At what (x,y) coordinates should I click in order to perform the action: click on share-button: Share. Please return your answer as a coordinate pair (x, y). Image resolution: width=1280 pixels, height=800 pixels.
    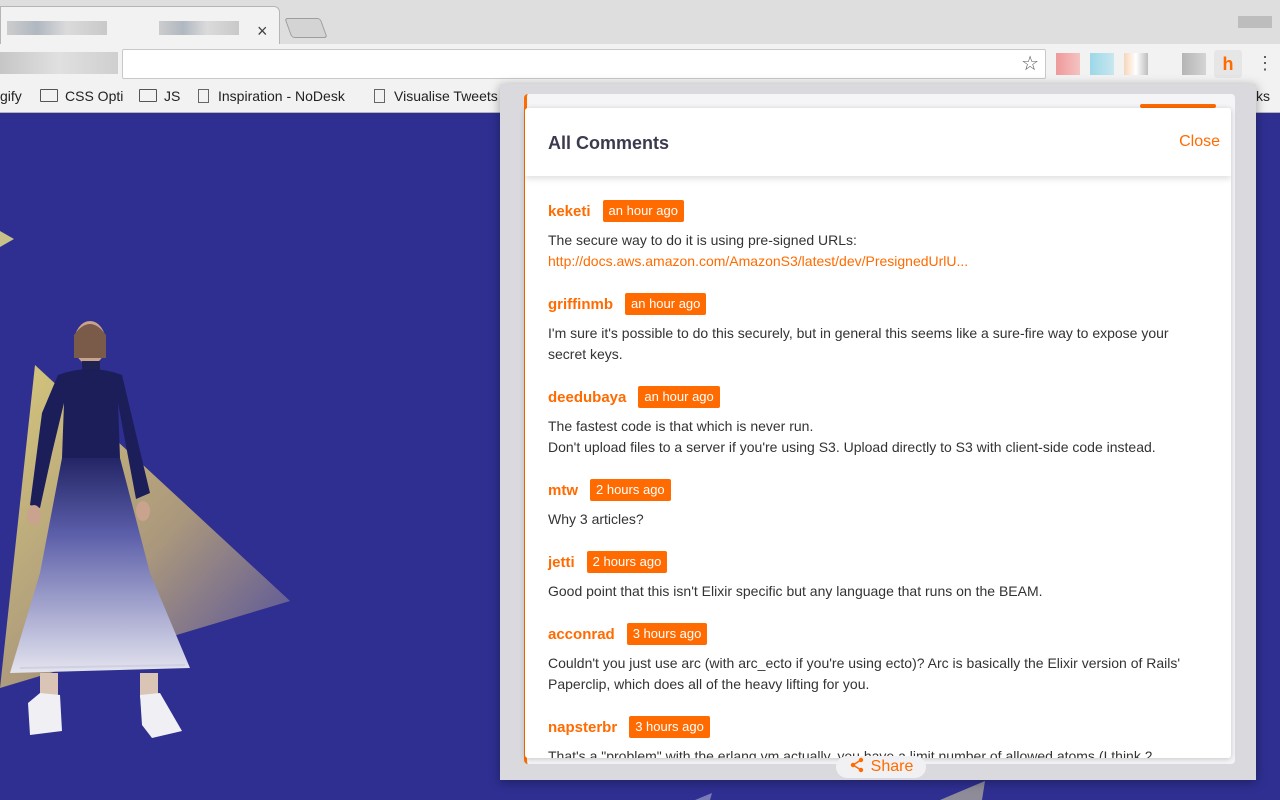
    Looking at the image, I should click on (881, 767).